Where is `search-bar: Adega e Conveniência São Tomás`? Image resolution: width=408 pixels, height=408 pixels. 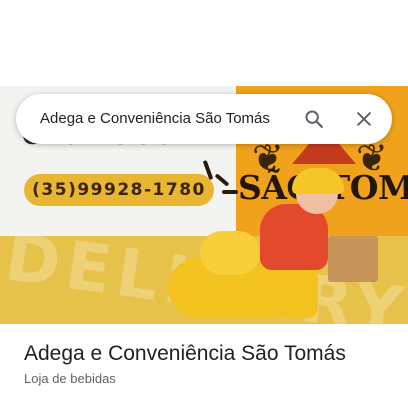 search-bar: Adega e Conveniência São Tomás is located at coordinates (204, 119).